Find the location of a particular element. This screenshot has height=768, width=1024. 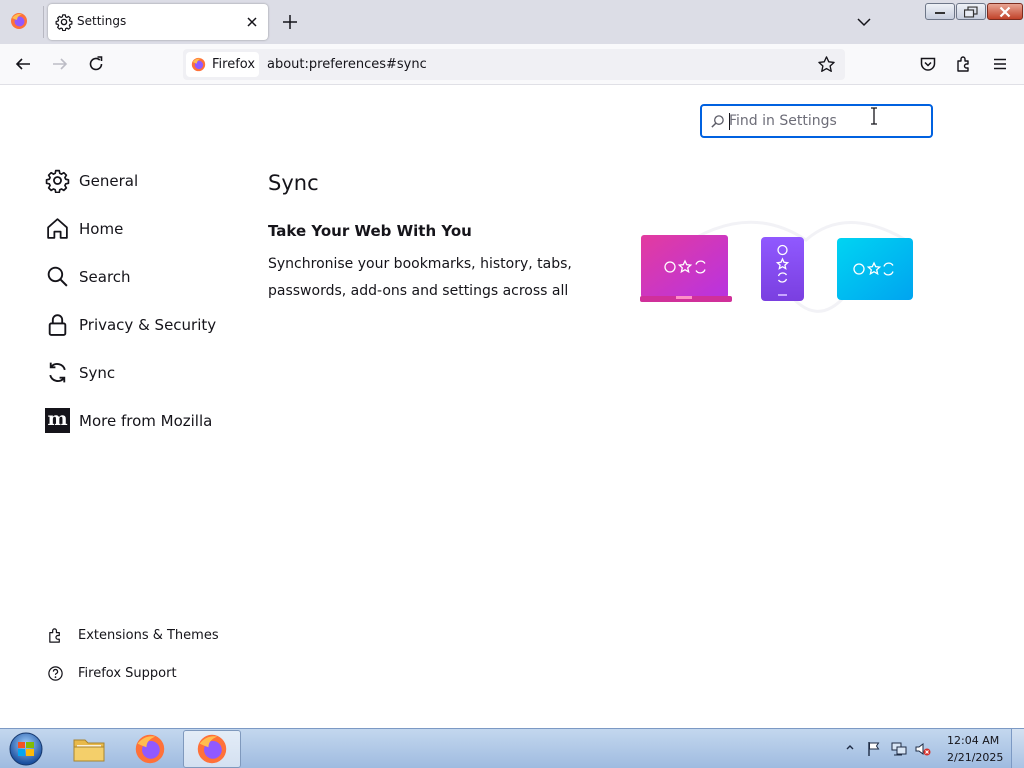

firefox-support-link: Firefox Support is located at coordinates (147, 674).